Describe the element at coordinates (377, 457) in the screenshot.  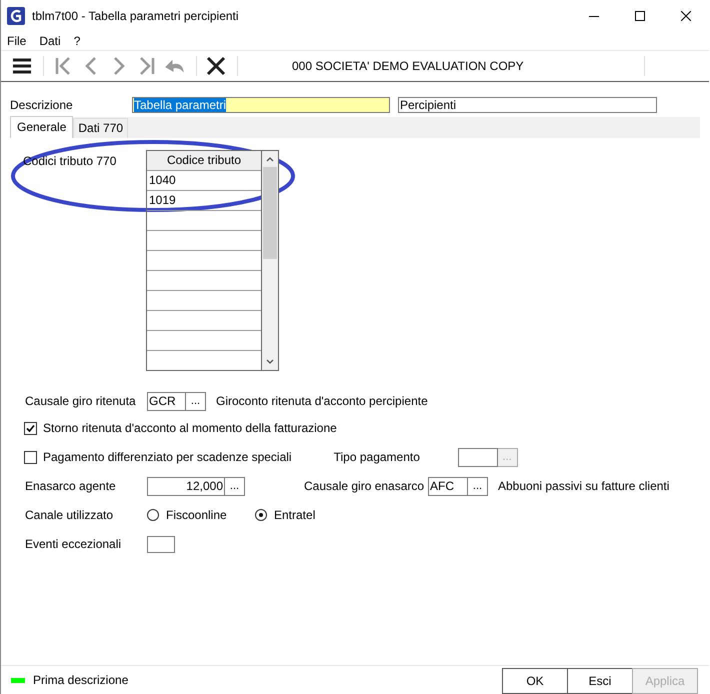
I see `field-label: Tipo pagamento` at that location.